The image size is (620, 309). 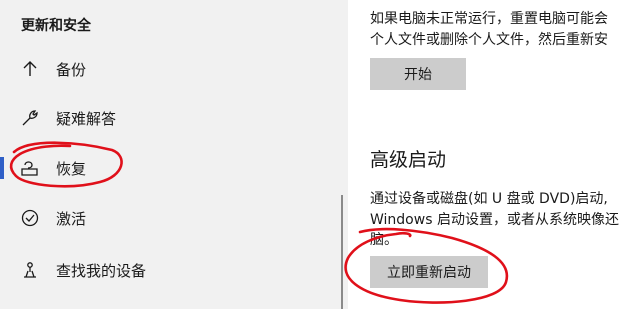 I want to click on restart-now-button: 立即重新启动, so click(x=429, y=272).